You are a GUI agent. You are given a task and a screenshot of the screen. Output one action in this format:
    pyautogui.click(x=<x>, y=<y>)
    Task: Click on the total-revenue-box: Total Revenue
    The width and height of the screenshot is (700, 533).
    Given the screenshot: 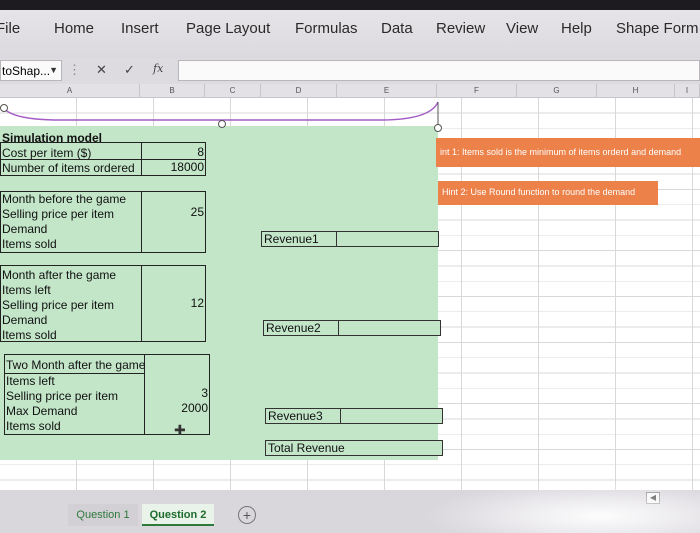 What is the action you would take?
    pyautogui.click(x=354, y=448)
    